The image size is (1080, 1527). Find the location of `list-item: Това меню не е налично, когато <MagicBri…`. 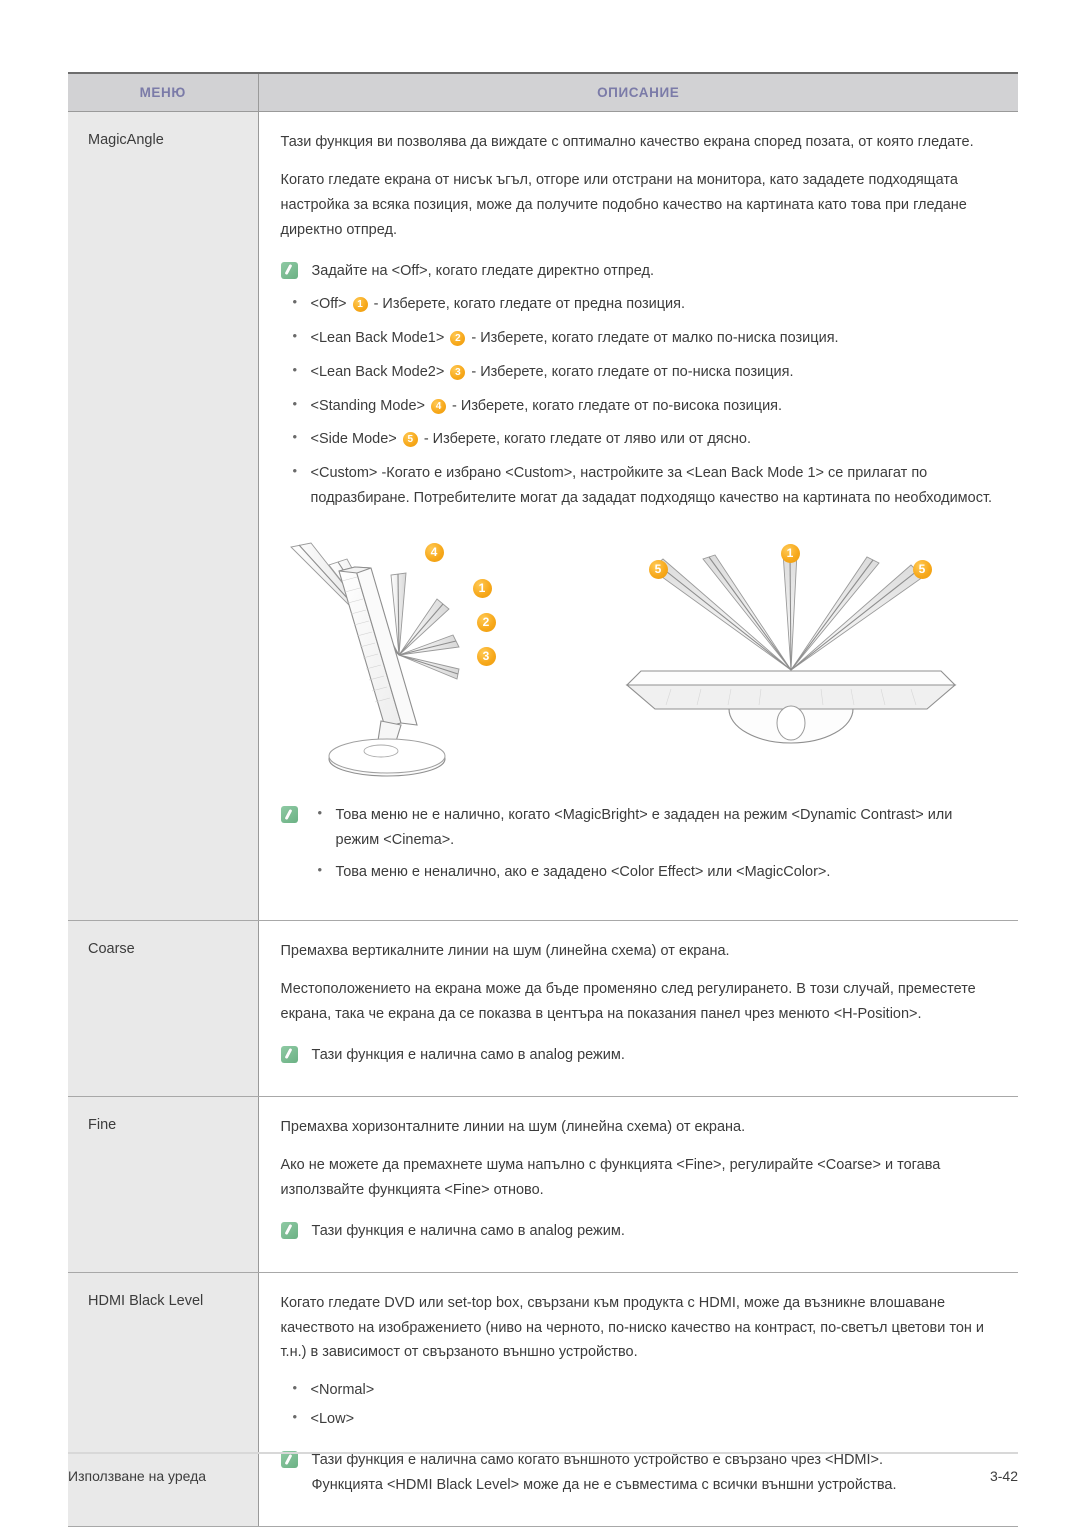

list-item: Това меню не е налично, когато <MagicBri… is located at coordinates (654, 827).